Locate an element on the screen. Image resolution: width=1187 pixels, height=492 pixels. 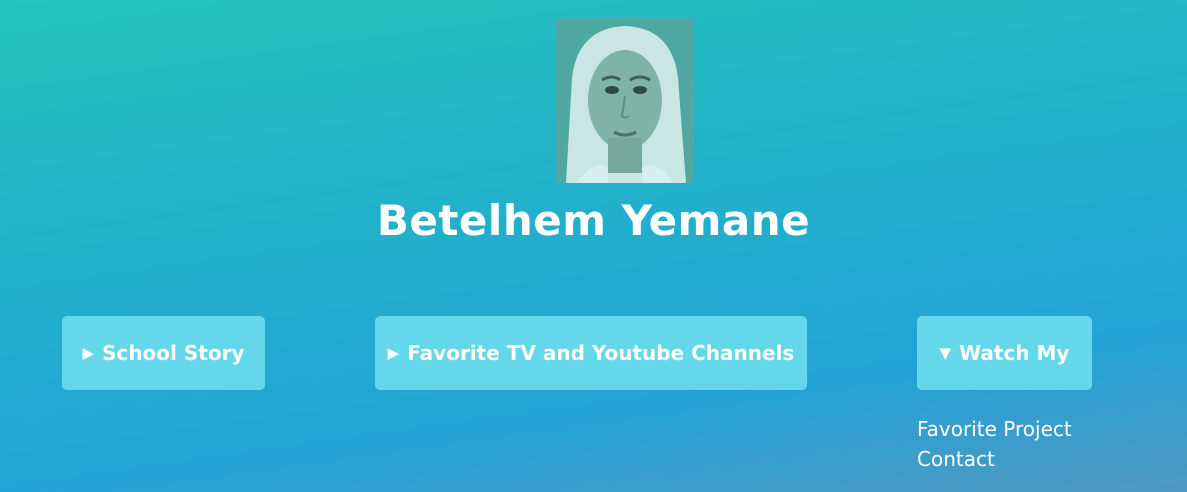
favorite-tv-button: ▶ Favorite TV and Youtube Channels is located at coordinates (591, 353).